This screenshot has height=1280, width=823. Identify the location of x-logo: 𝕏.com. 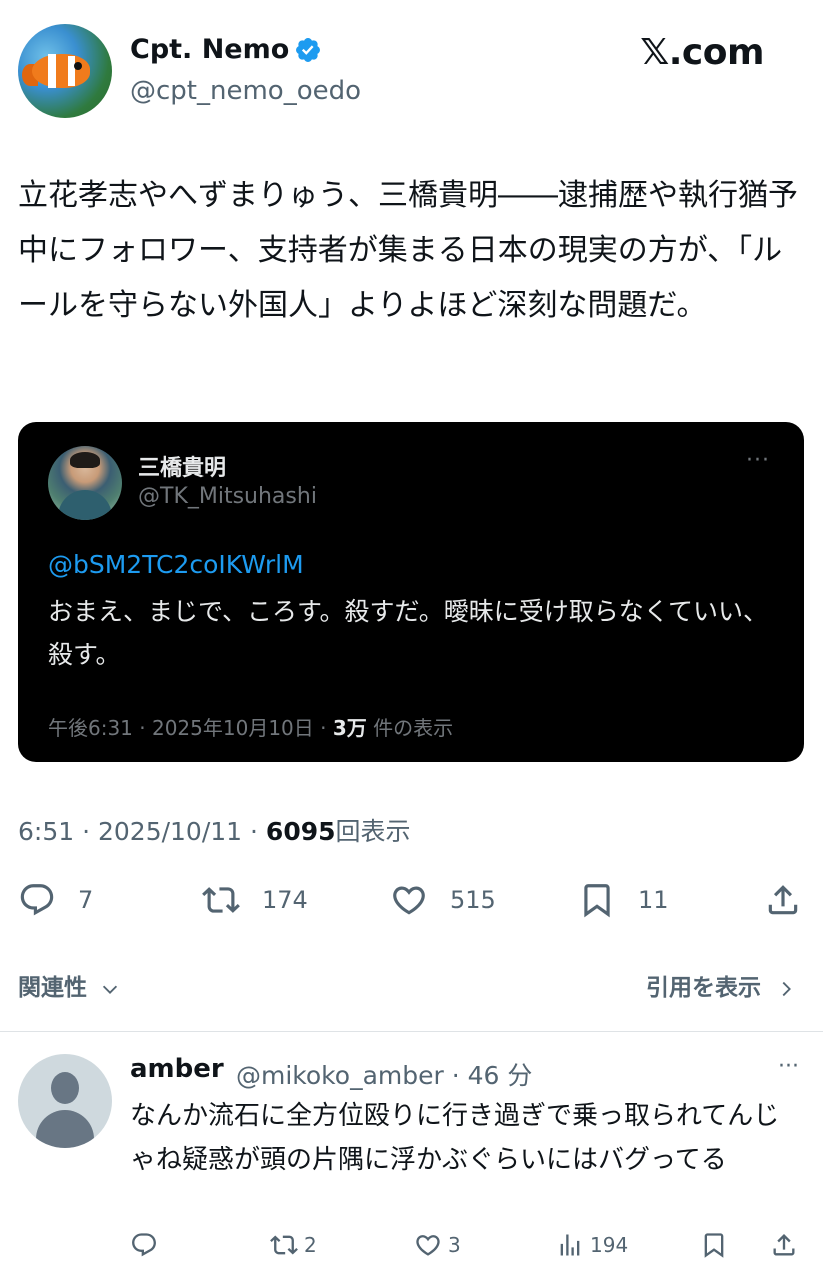
(702, 52).